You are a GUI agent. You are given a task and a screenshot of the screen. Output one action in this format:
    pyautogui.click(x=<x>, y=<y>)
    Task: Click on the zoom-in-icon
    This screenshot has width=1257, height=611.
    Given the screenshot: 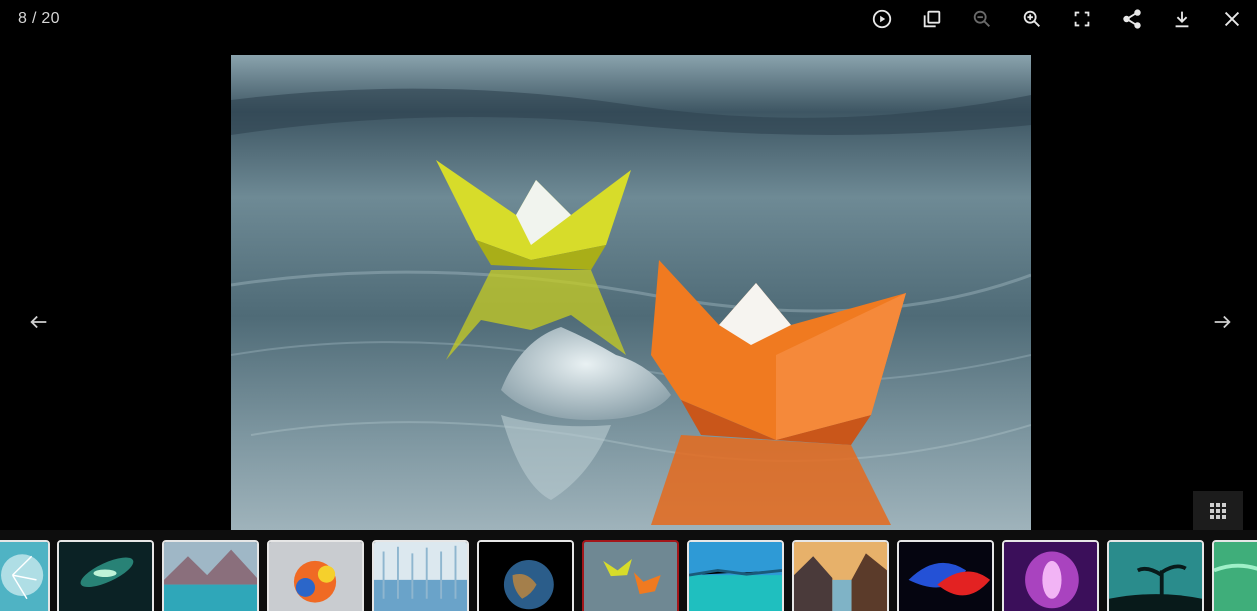 What is the action you would take?
    pyautogui.click(x=1031, y=18)
    